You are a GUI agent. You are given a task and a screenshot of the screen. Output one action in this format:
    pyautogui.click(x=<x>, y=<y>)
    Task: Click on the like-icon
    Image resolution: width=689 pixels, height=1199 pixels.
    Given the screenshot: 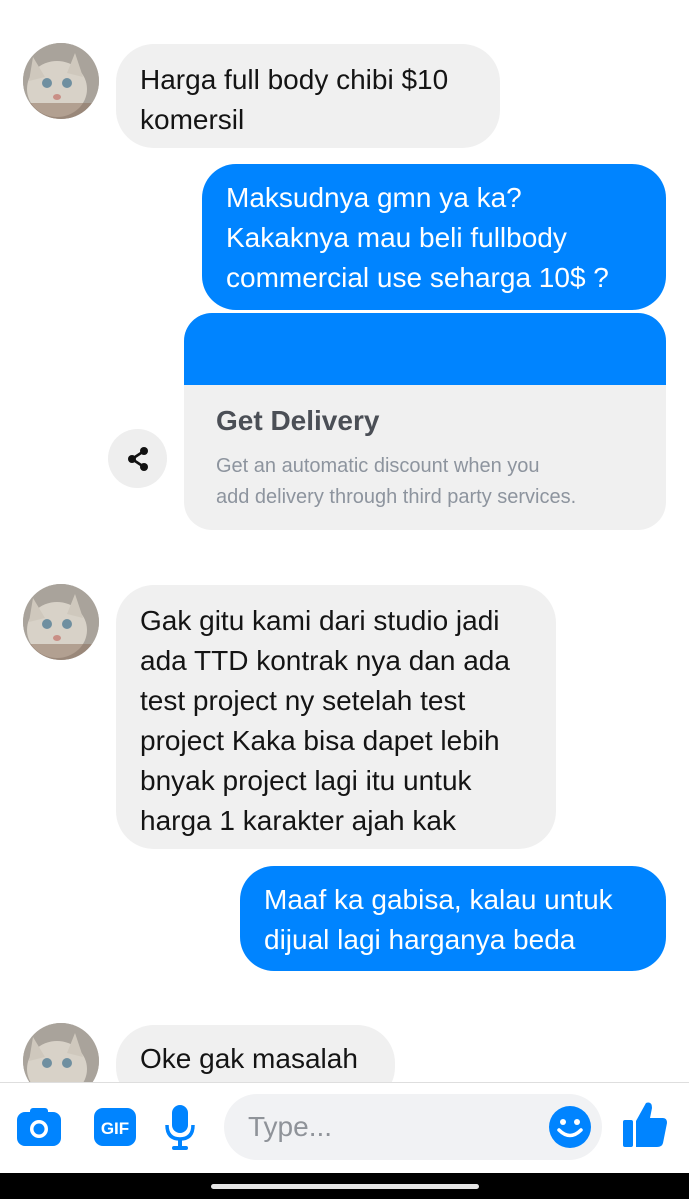 What is the action you would take?
    pyautogui.click(x=645, y=1124)
    